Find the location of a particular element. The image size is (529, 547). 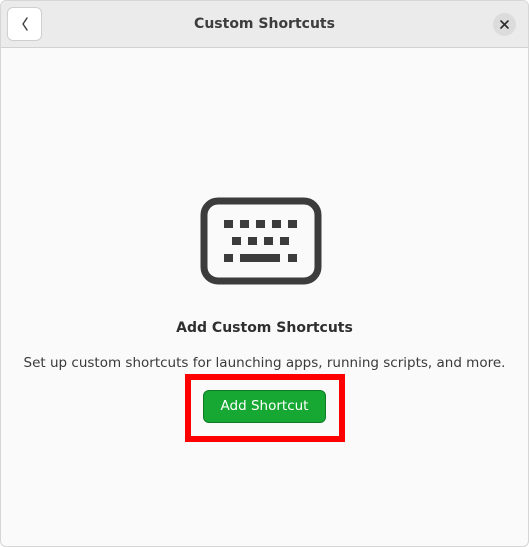

close-button is located at coordinates (504, 24).